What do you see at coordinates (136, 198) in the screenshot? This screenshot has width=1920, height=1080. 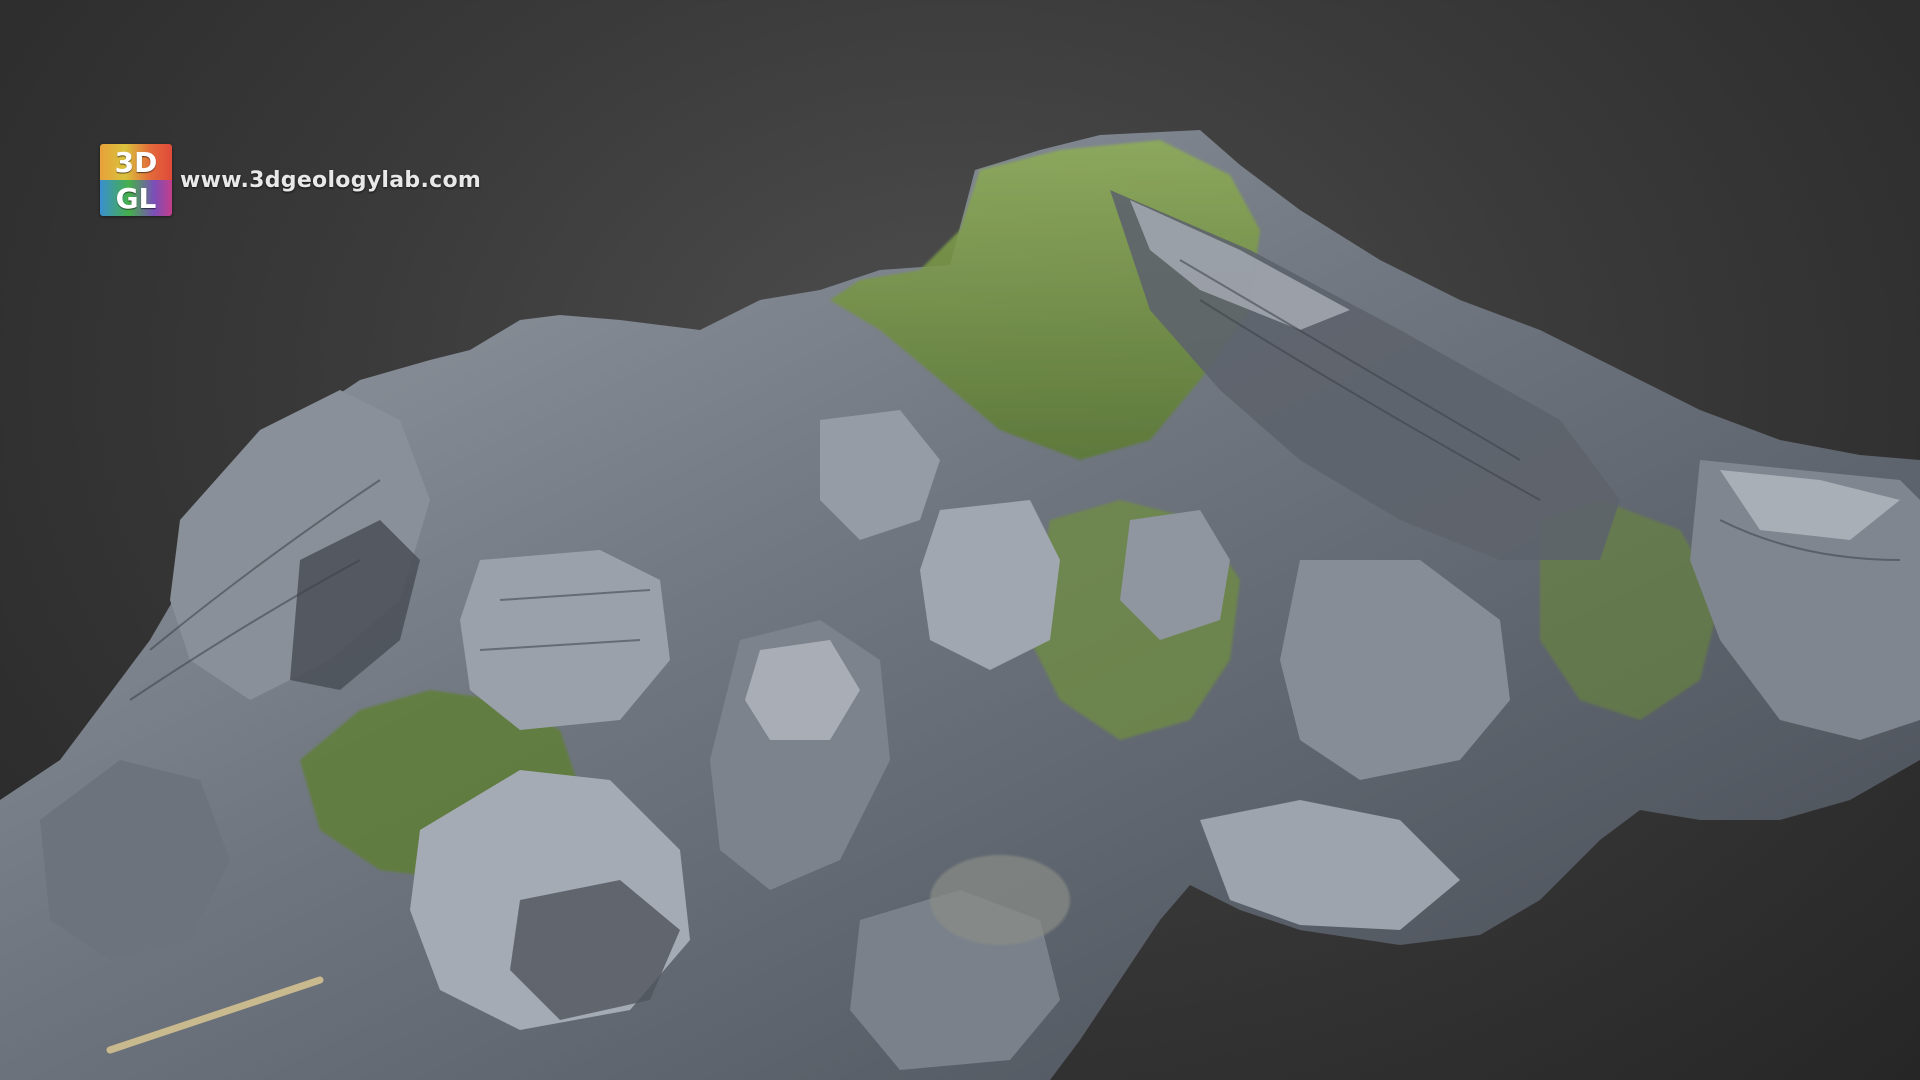 I see `logo-text-bottom: GL` at bounding box center [136, 198].